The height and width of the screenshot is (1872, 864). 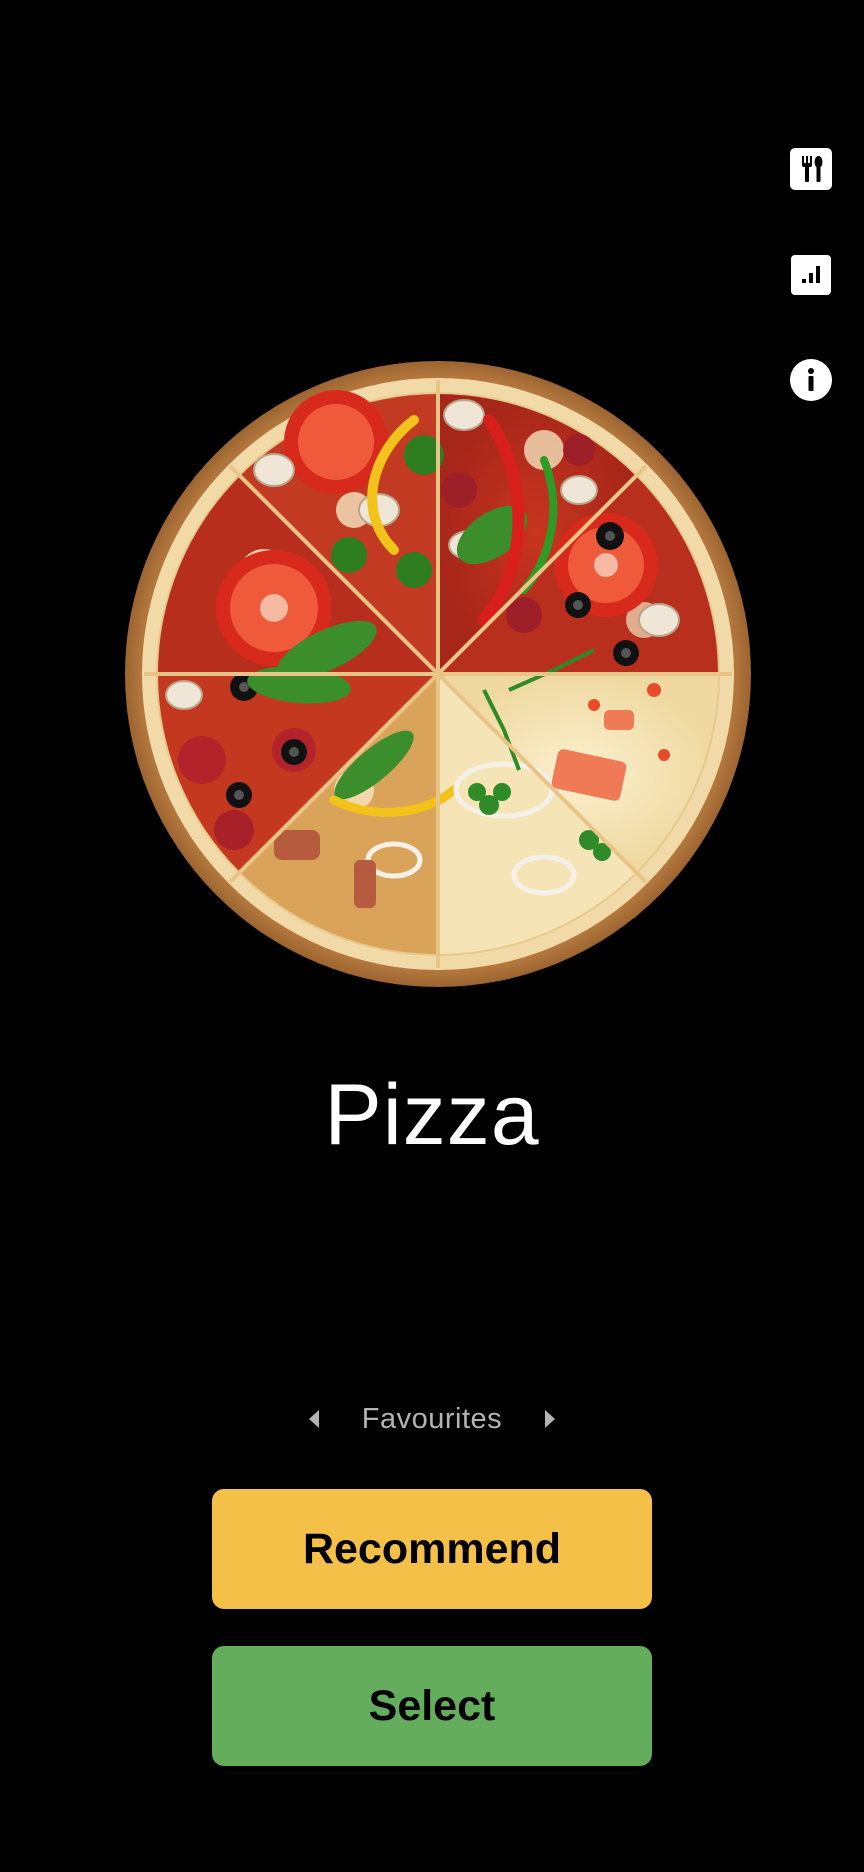 What do you see at coordinates (432, 1115) in the screenshot?
I see `food-name: Pizza` at bounding box center [432, 1115].